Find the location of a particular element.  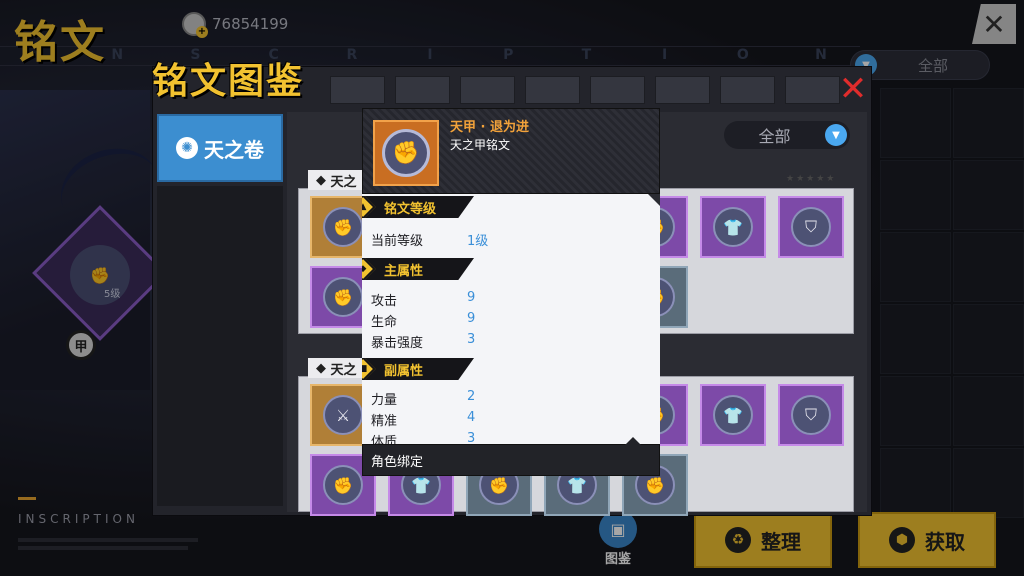

group-2-header: ◆ 天之 is located at coordinates (336, 368).